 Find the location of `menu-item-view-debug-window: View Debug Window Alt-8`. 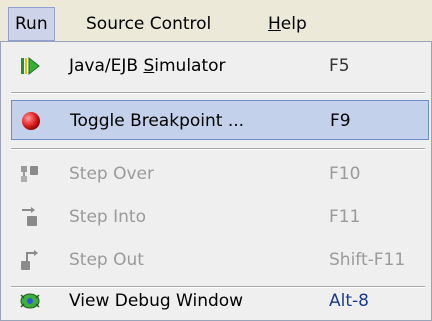

menu-item-view-debug-window: View Debug Window Alt-8 is located at coordinates (220, 301).